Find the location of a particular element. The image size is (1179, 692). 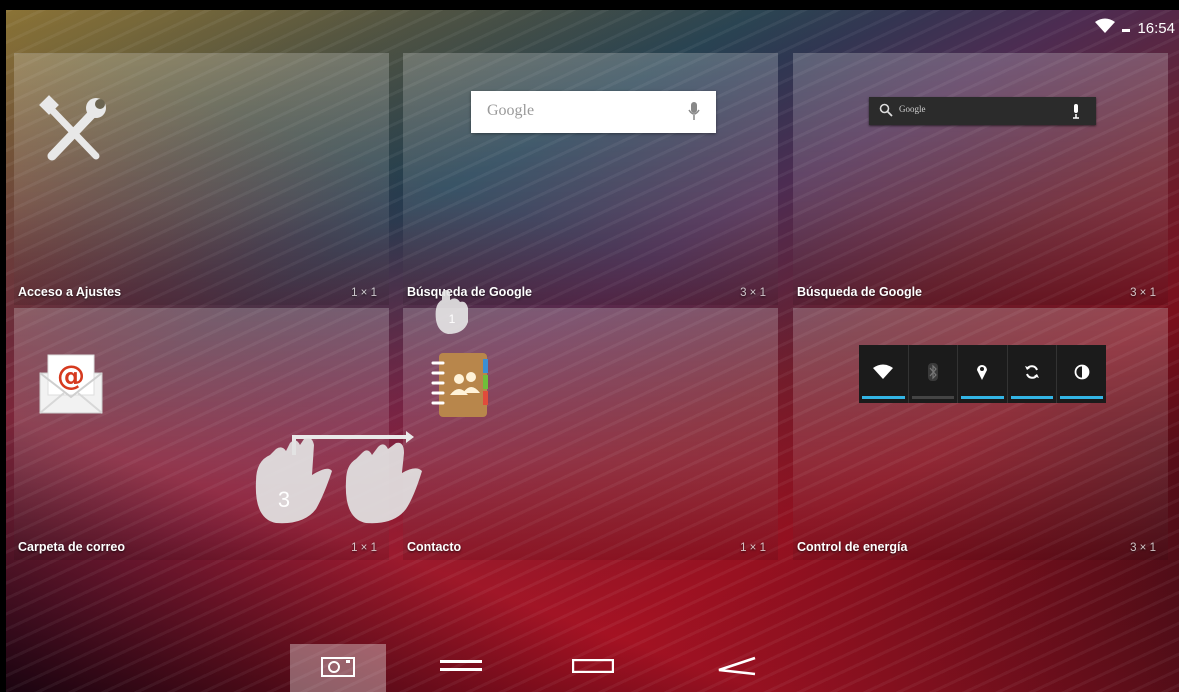

back-button is located at coordinates (737, 668).